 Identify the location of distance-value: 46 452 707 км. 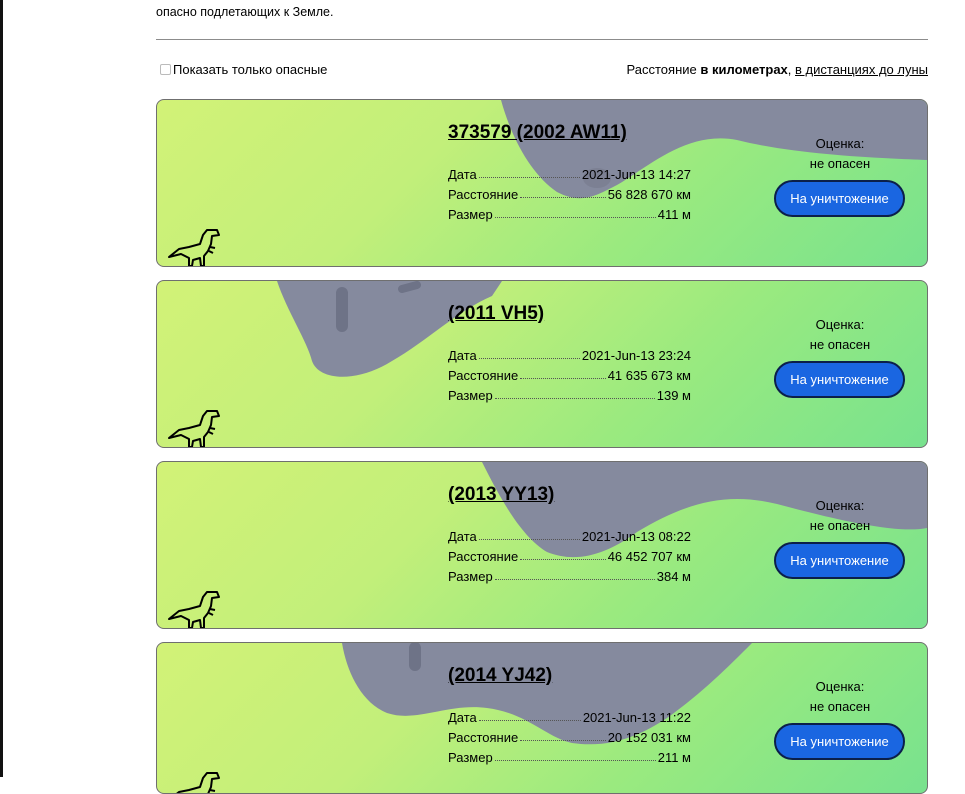
(649, 556).